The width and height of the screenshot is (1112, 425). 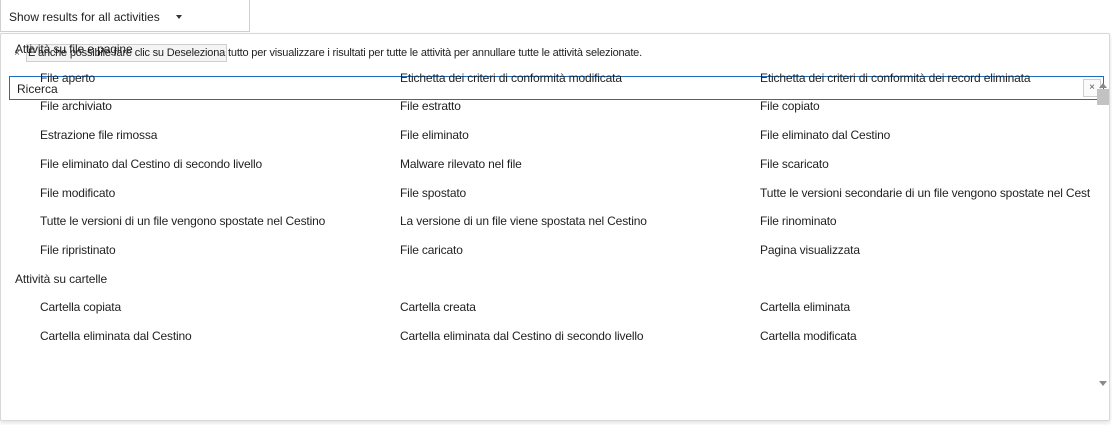 What do you see at coordinates (808, 336) in the screenshot?
I see `activity-option: Cartella modificata` at bounding box center [808, 336].